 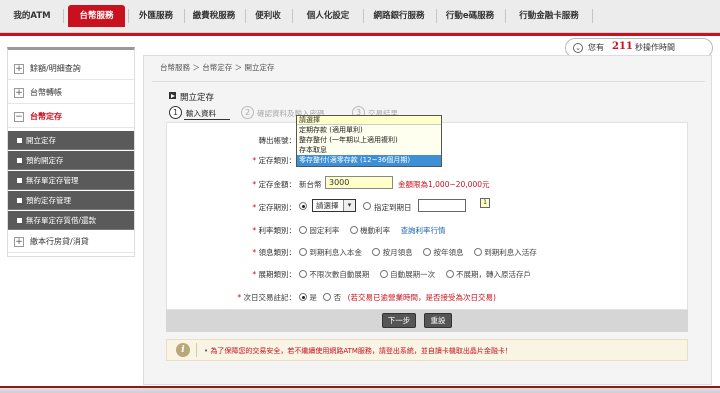 What do you see at coordinates (247, 112) in the screenshot?
I see `step-number: 2` at bounding box center [247, 112].